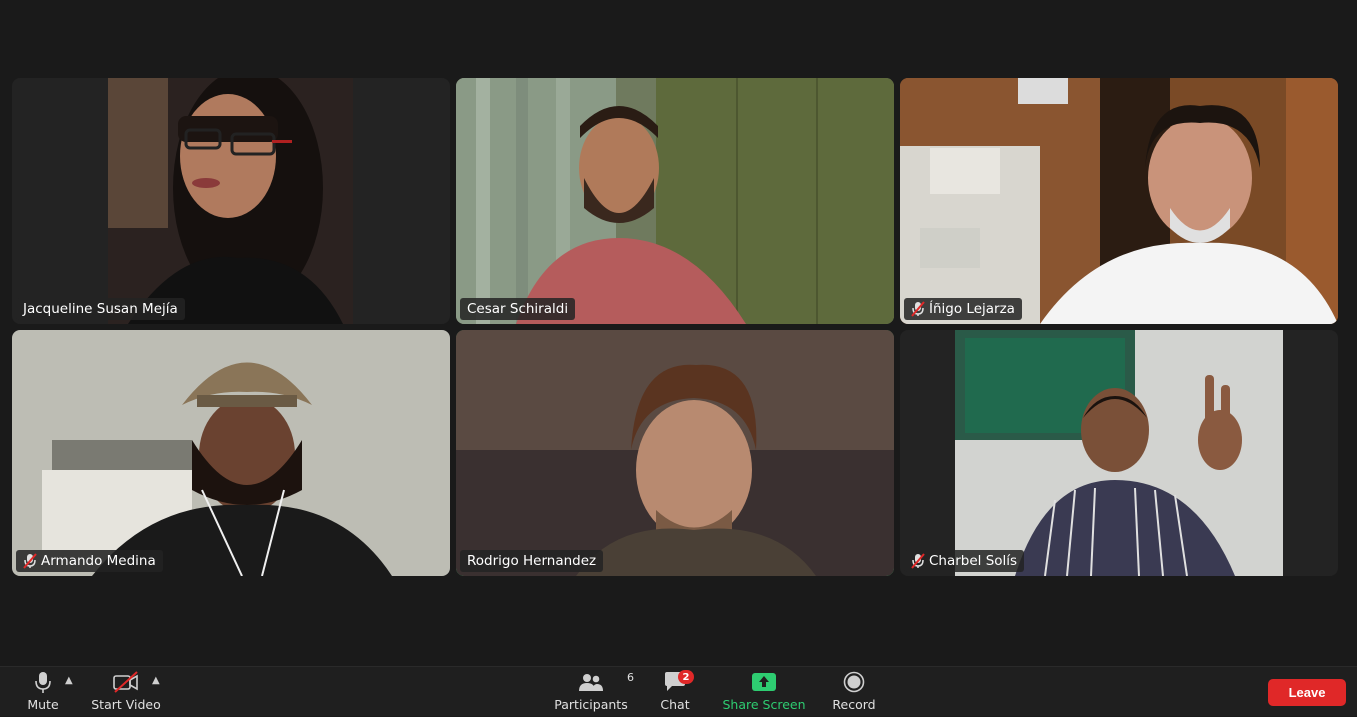  I want to click on mute-button: Mute, so click(43, 692).